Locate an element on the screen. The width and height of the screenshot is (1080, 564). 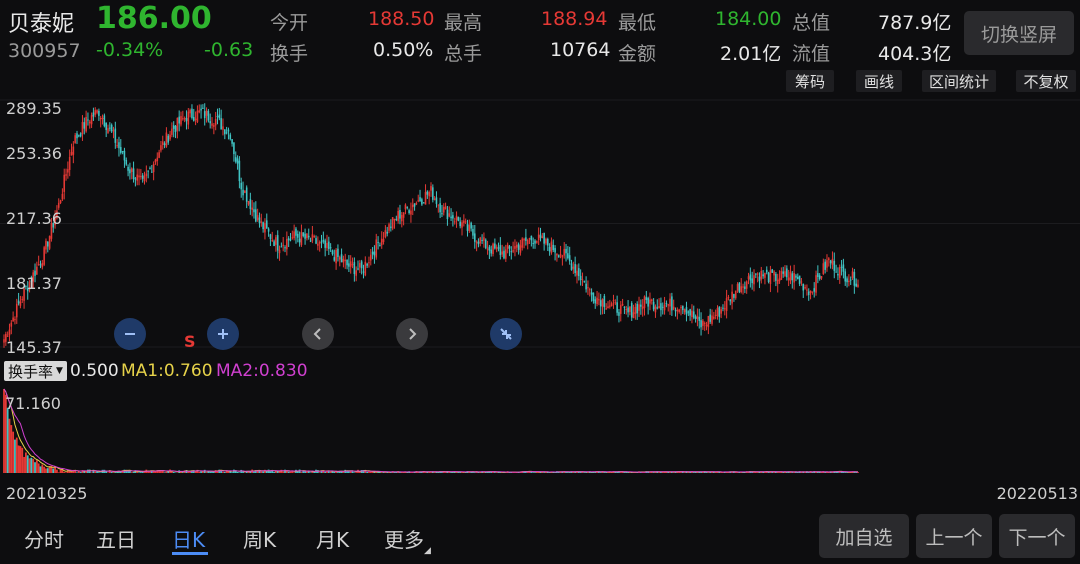
tab-monthly-k: 月K is located at coordinates (332, 538).